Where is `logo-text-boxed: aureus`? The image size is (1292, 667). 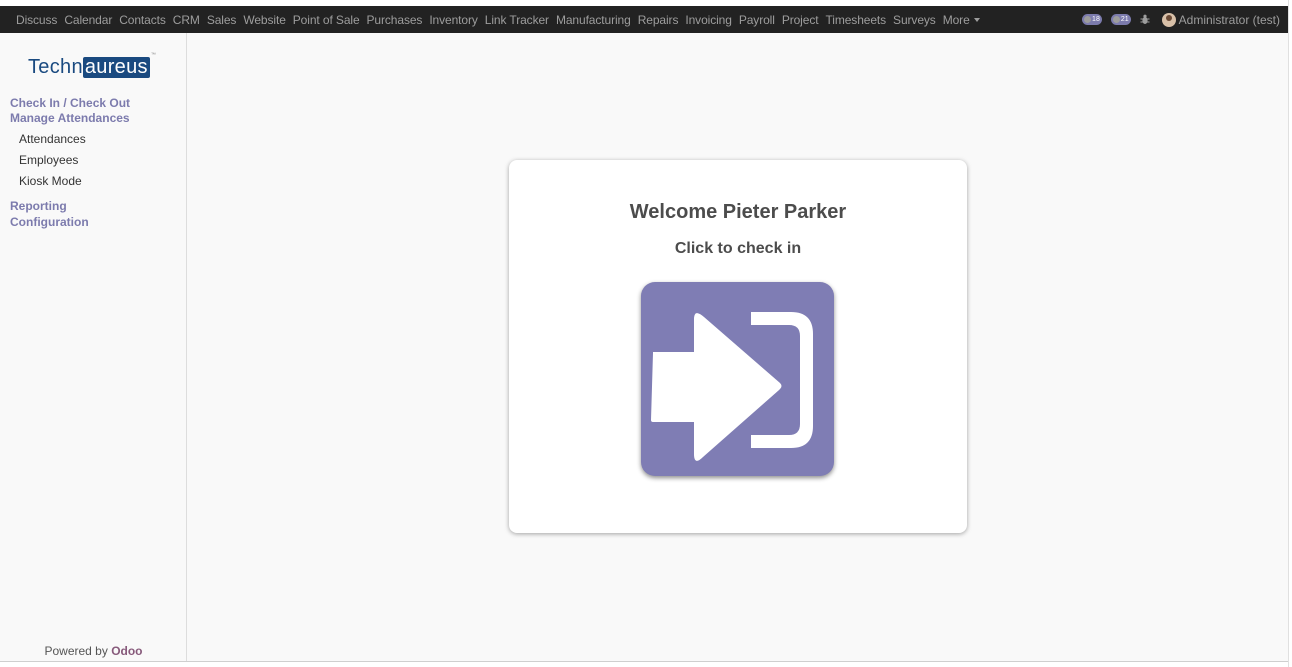 logo-text-boxed: aureus is located at coordinates (116, 66).